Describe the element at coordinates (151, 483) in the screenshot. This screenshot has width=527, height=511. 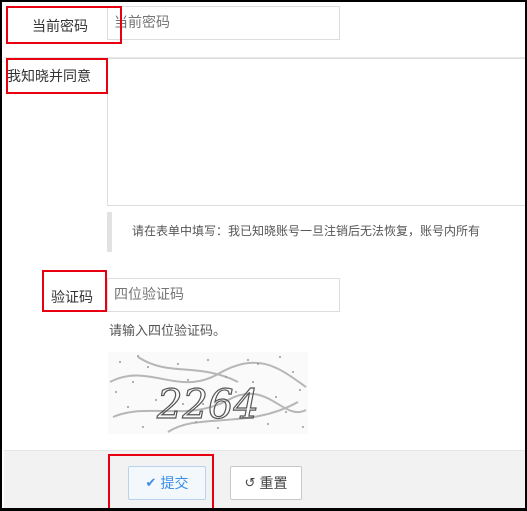
I see `check-icon: ✔` at that location.